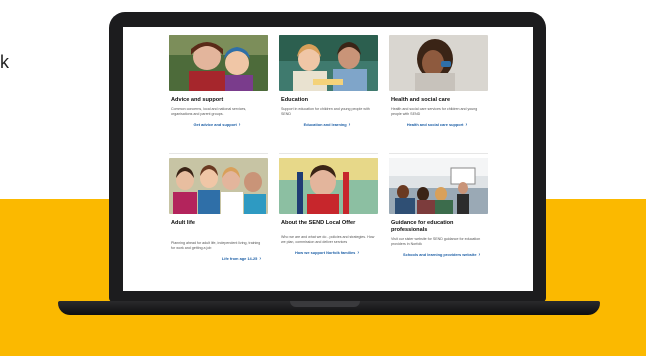  Describe the element at coordinates (218, 63) in the screenshot. I see `parent-and-child-photo` at that location.